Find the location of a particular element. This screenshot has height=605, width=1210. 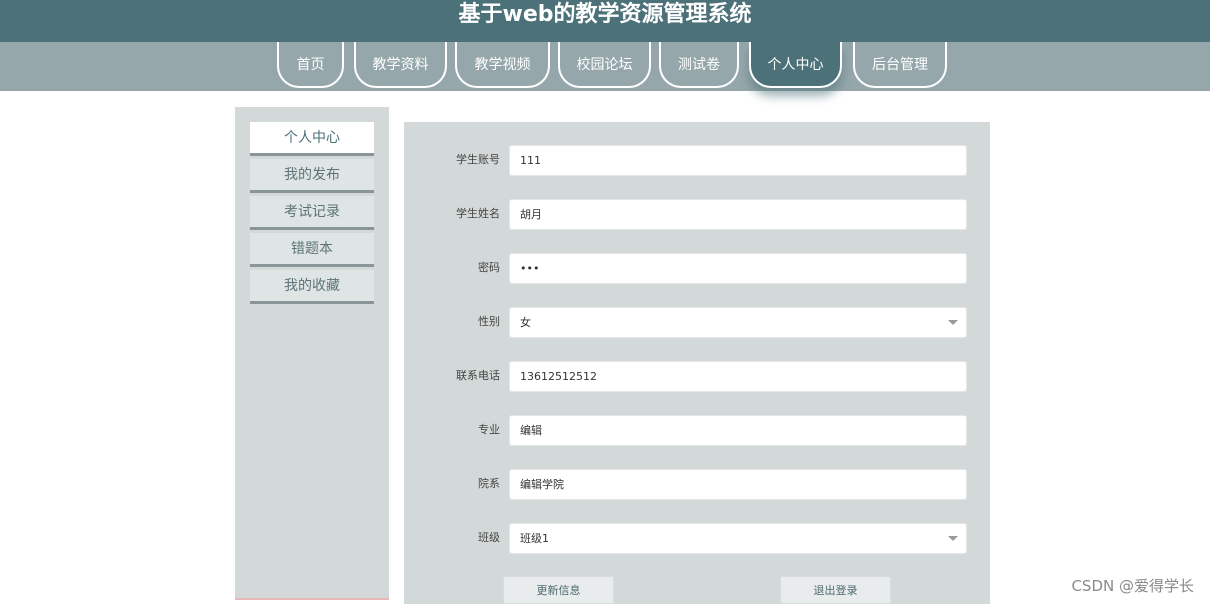

class-label: 班级 is located at coordinates (489, 537).